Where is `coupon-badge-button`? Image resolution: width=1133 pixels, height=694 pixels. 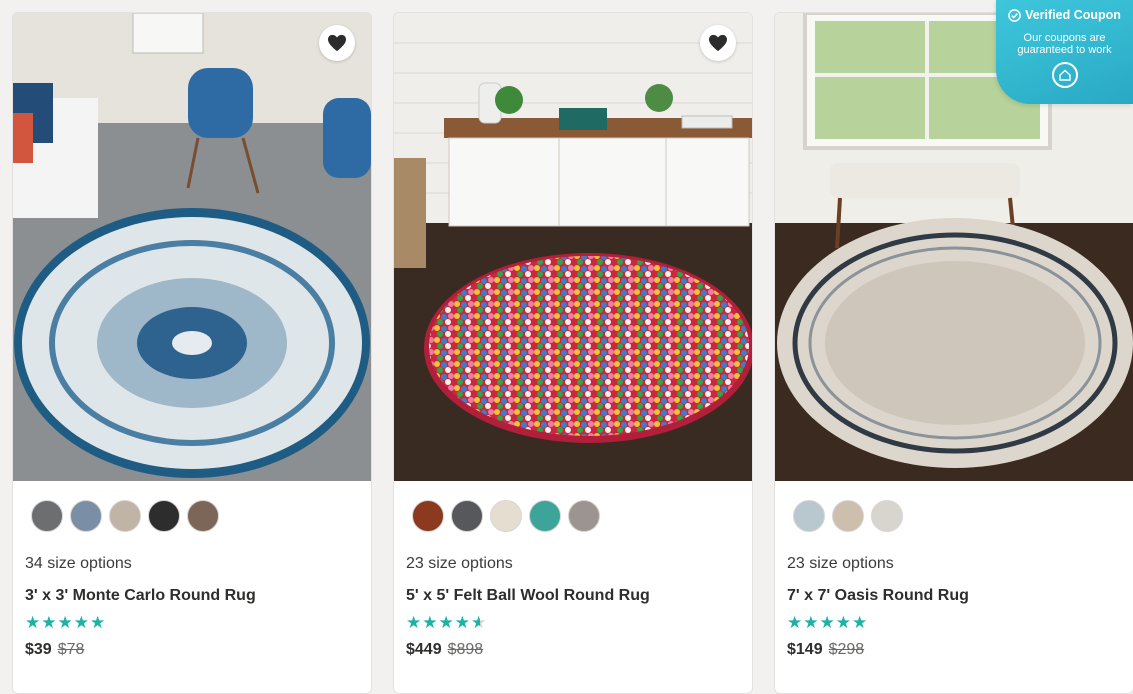
coupon-badge-button is located at coordinates (1064, 75).